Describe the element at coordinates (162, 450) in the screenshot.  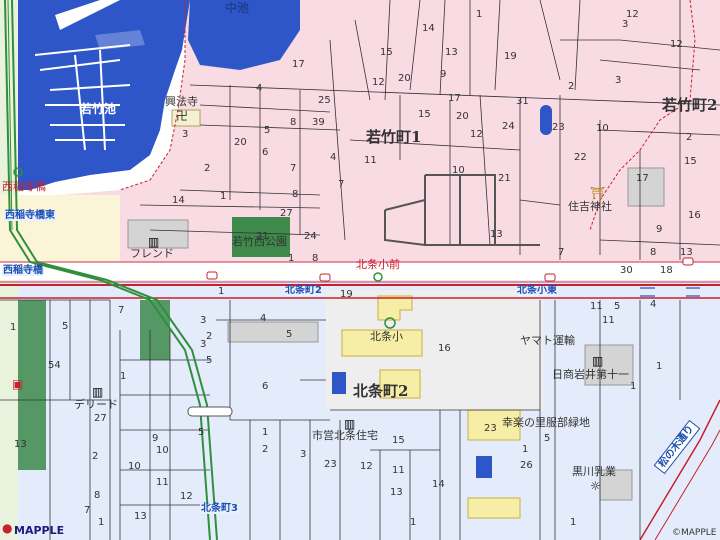
I see `block-number: 10` at that location.